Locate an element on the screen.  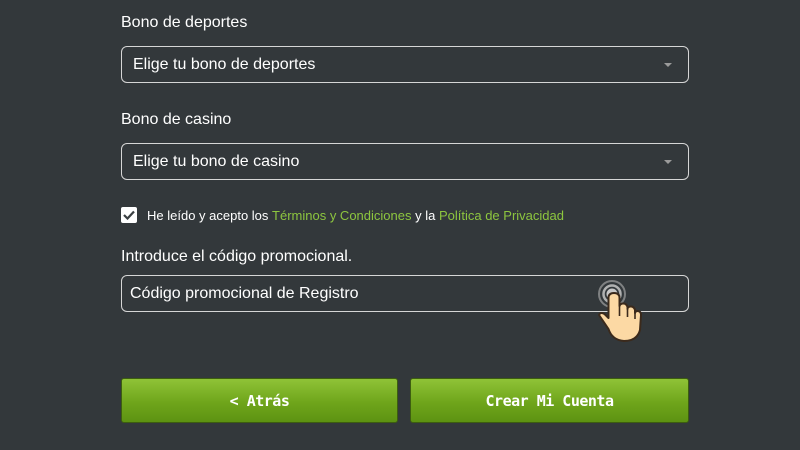
sports-bonus-select: Elige tu bono de deportes is located at coordinates (405, 64).